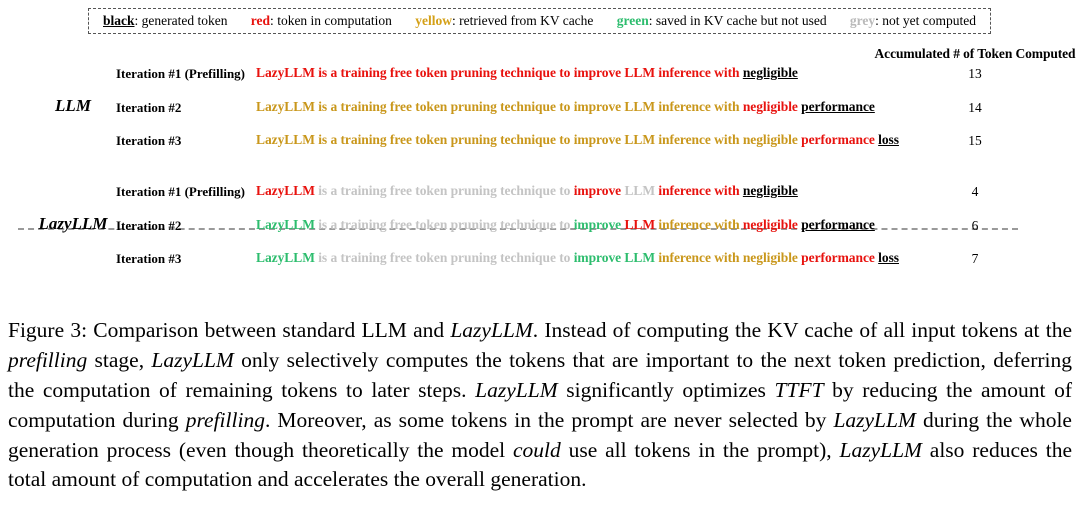 This screenshot has height=529, width=1080. I want to click on caption-text: significantly optimizes, so click(666, 389).